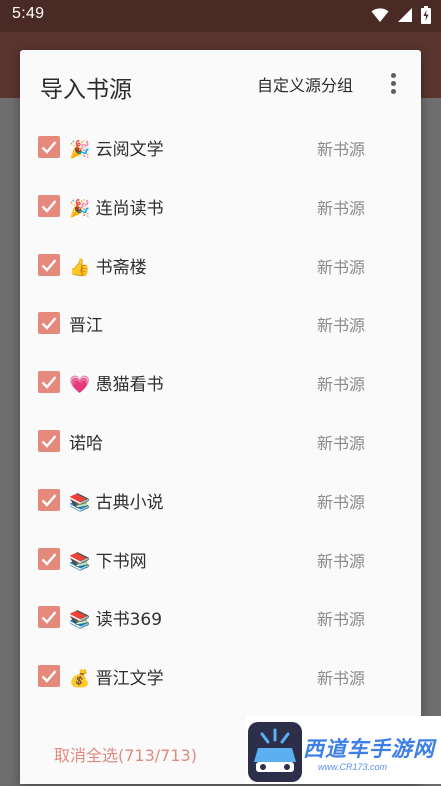 Image resolution: width=441 pixels, height=786 pixels. Describe the element at coordinates (116, 208) in the screenshot. I see `book-source-name: 🎉 连尚读书` at that location.